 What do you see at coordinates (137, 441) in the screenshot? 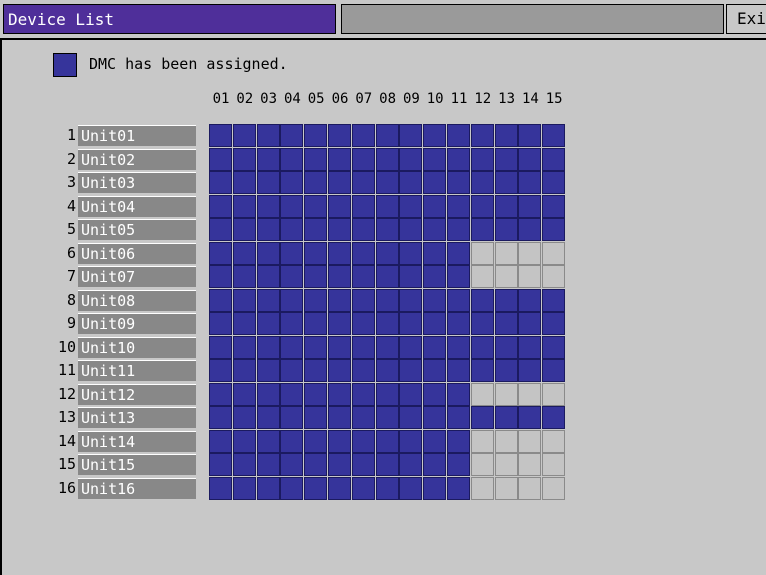
I see `unit-name-field: Unit14` at bounding box center [137, 441].